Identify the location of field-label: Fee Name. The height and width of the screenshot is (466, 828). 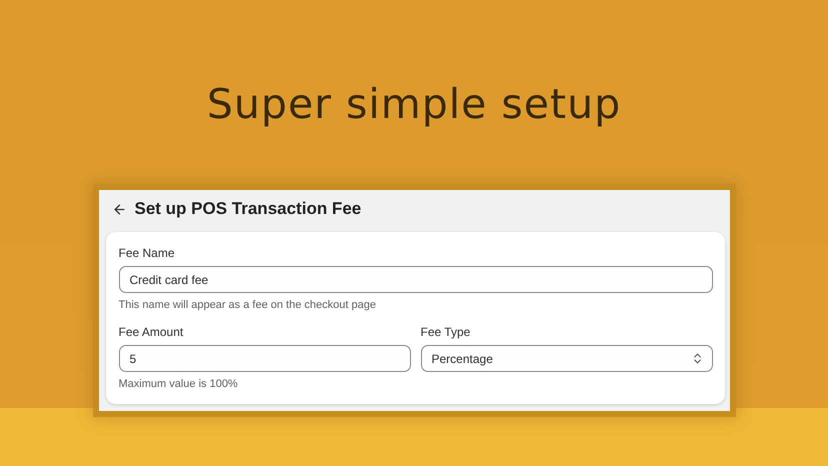
(147, 253).